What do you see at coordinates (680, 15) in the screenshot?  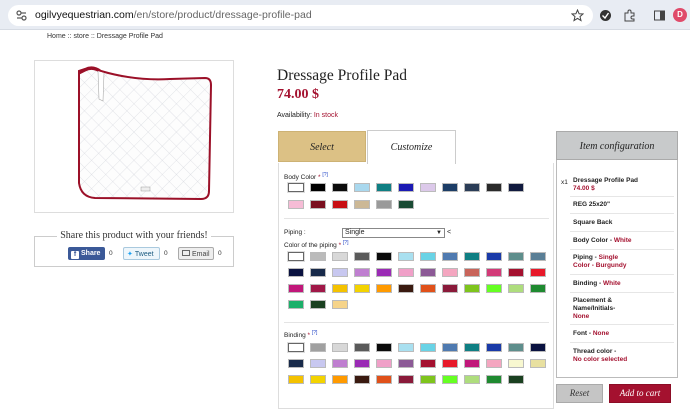 I see `profile-avatar: D` at bounding box center [680, 15].